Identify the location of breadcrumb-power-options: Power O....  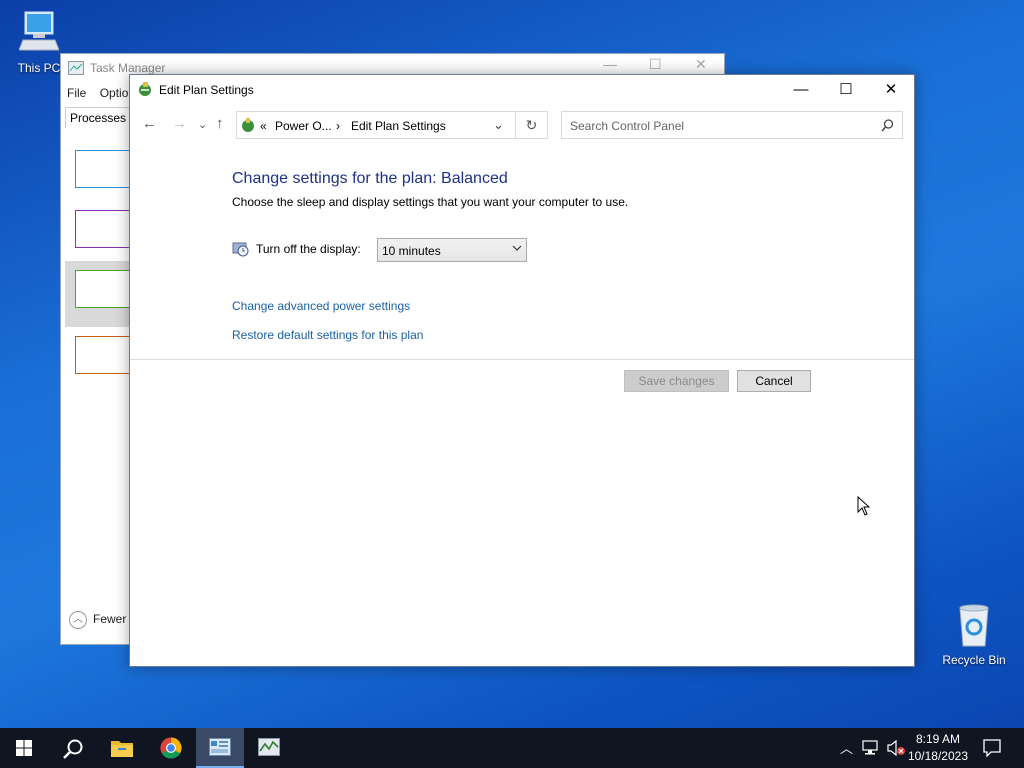
(303, 126).